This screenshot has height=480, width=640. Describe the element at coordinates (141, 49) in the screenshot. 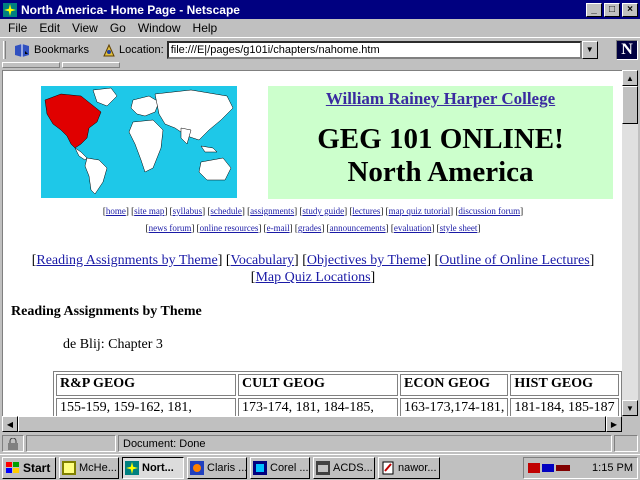

I see `location-label: Location:` at that location.